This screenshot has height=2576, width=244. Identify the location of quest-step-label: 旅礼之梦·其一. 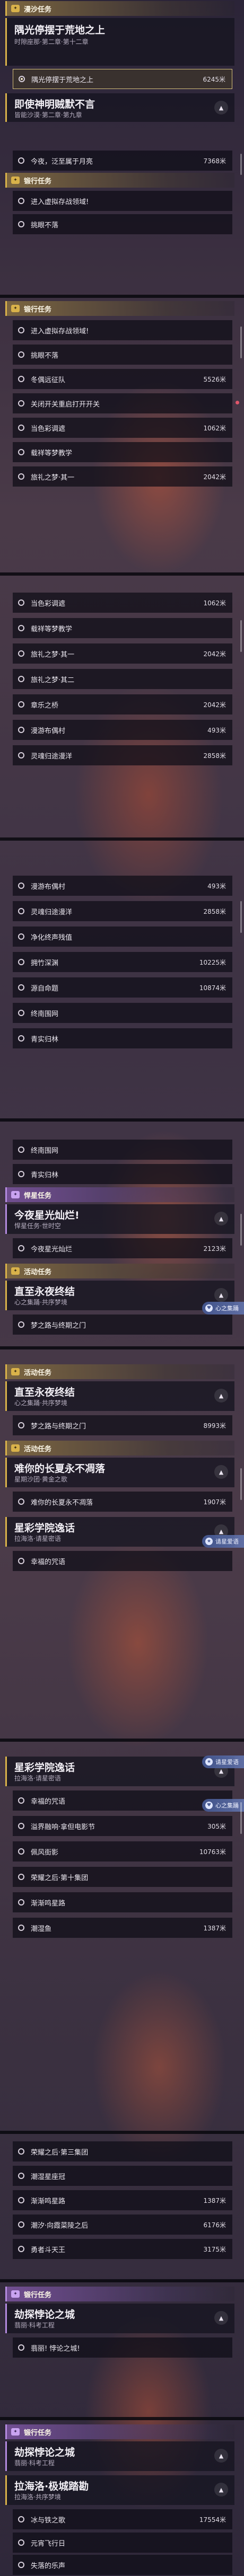
(53, 654).